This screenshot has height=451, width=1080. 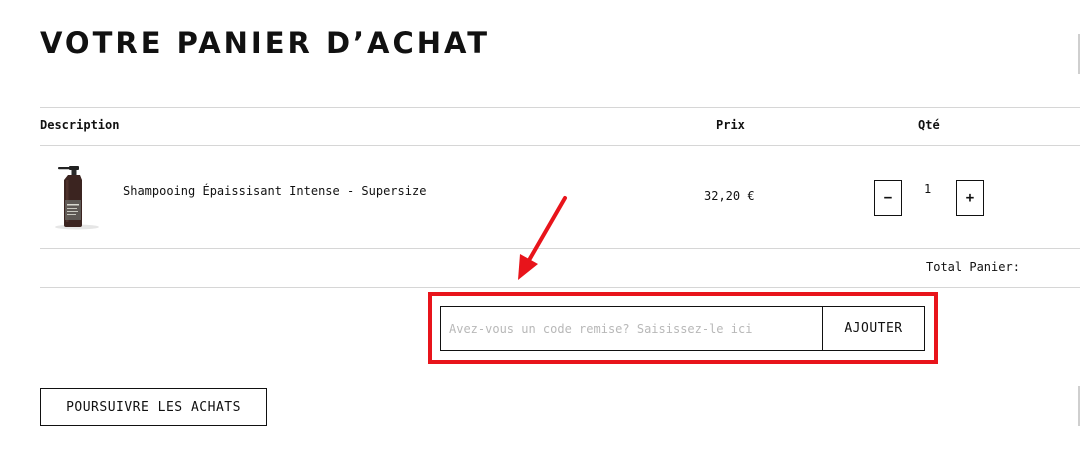 What do you see at coordinates (560, 287) in the screenshot?
I see `total-divider` at bounding box center [560, 287].